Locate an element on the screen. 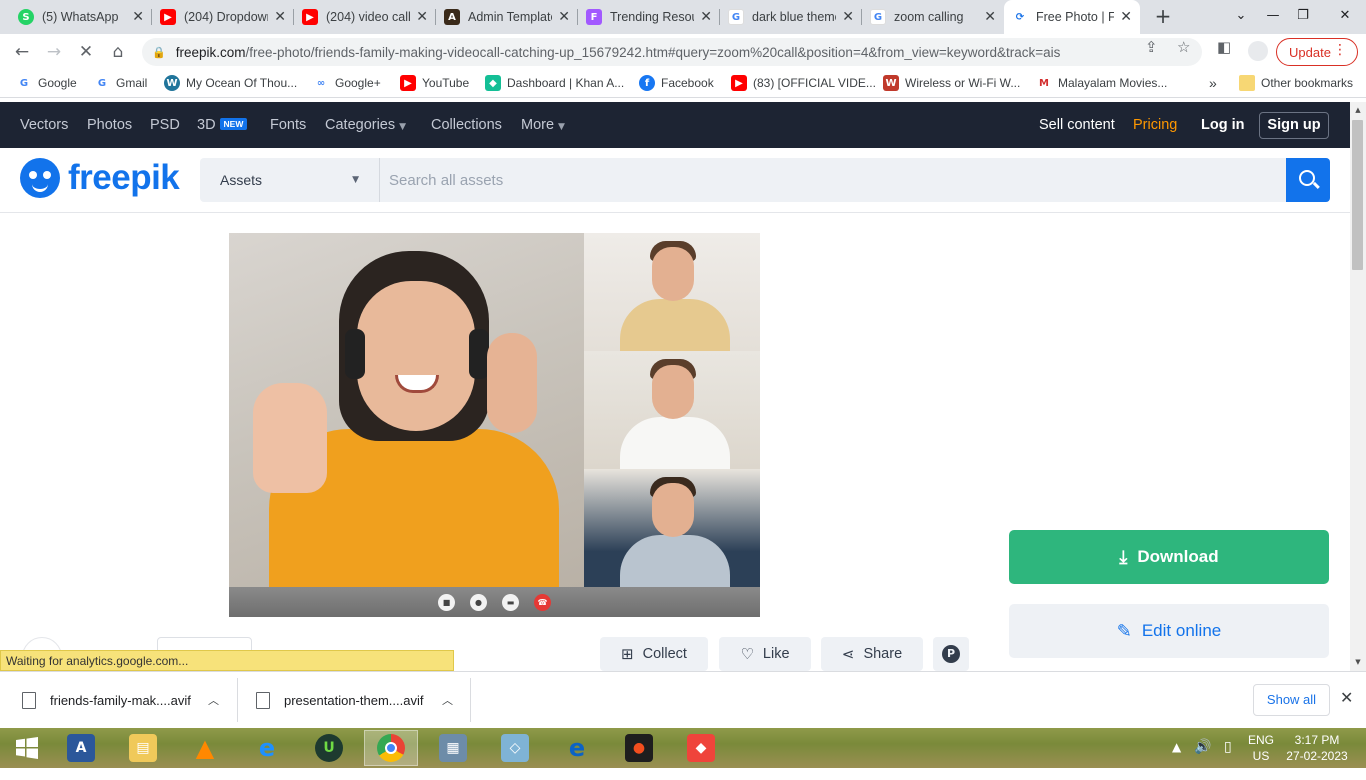 This screenshot has width=1366, height=780. upwork-icon: U is located at coordinates (329, 748).